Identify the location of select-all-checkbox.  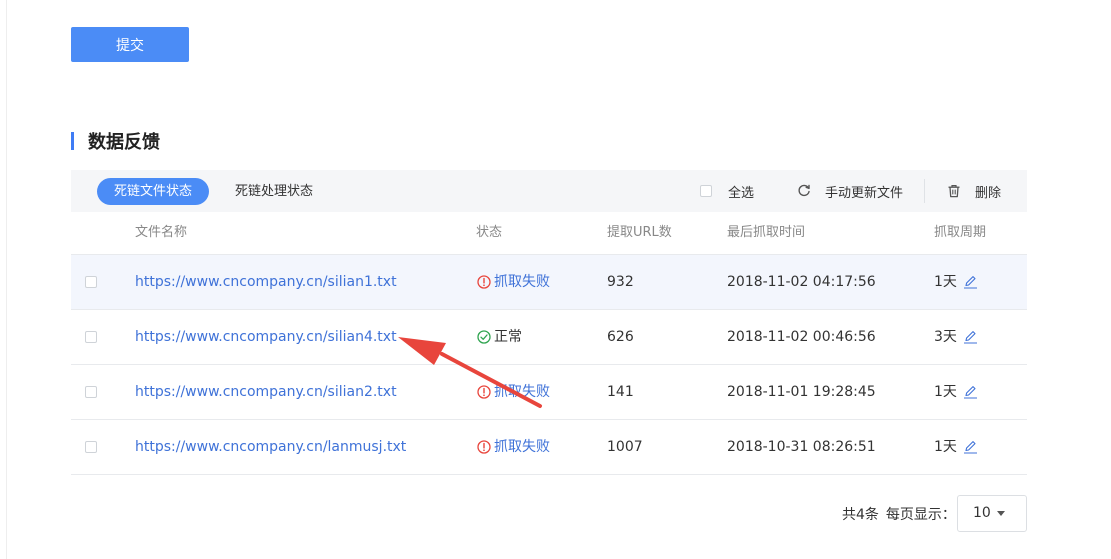
(706, 191).